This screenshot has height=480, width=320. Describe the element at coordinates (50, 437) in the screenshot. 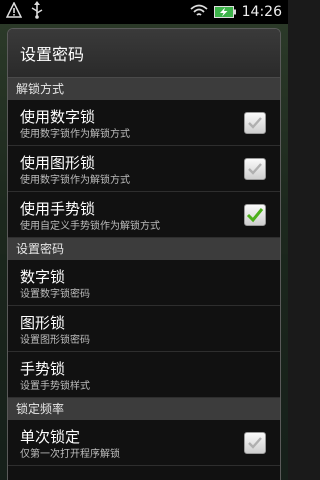

I see `pref-title: 单次锁定` at that location.